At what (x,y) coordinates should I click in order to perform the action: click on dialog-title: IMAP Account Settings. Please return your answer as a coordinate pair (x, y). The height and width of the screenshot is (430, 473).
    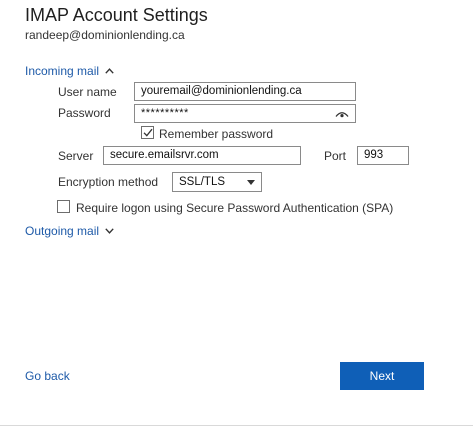
    Looking at the image, I should click on (116, 15).